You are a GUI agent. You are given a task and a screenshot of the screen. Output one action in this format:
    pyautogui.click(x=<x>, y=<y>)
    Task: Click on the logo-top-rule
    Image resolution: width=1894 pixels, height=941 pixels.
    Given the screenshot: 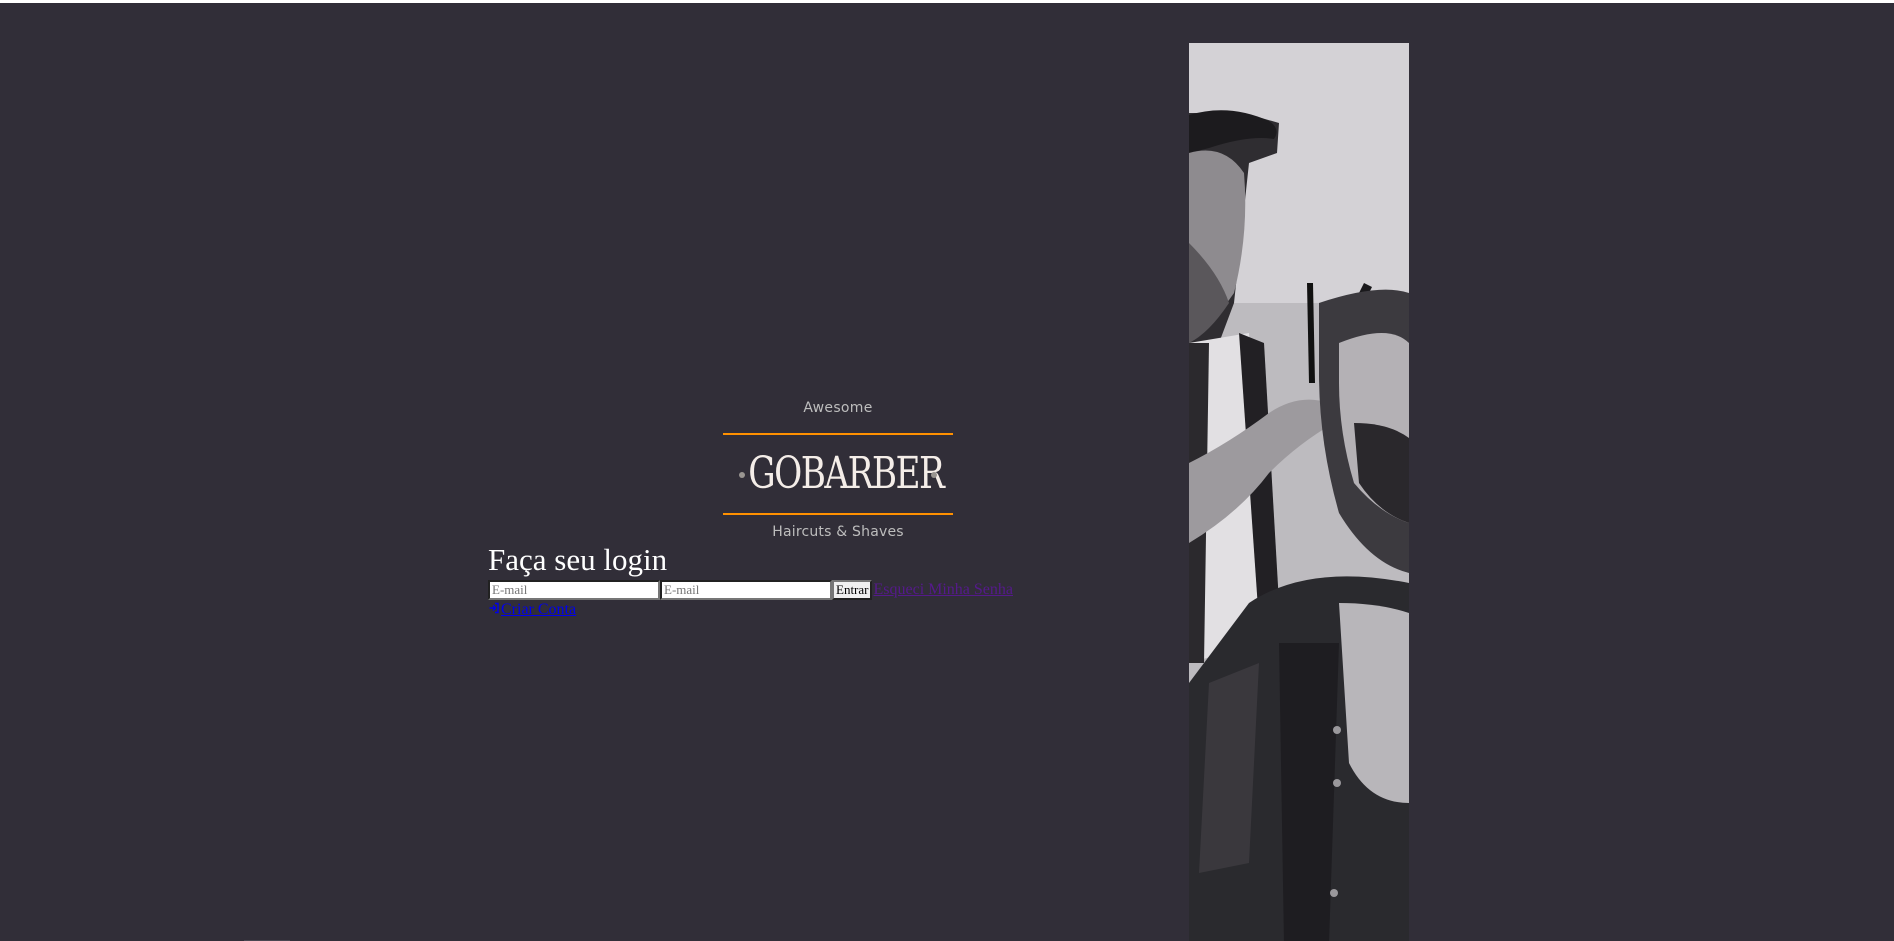 What is the action you would take?
    pyautogui.click(x=838, y=434)
    